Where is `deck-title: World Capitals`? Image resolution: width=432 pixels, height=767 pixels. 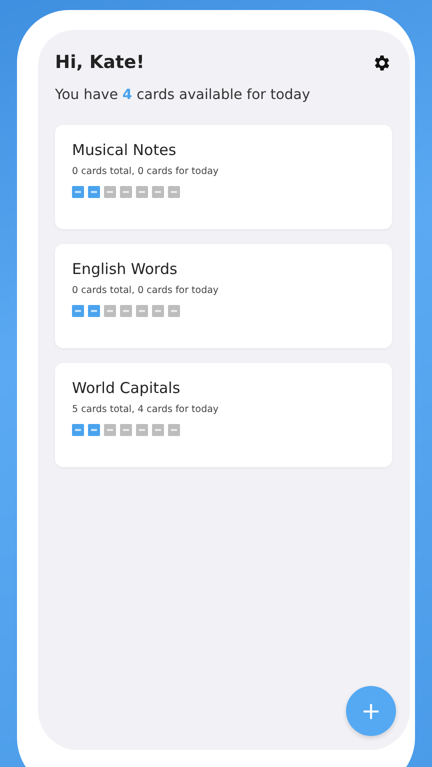
deck-title: World Capitals is located at coordinates (127, 388).